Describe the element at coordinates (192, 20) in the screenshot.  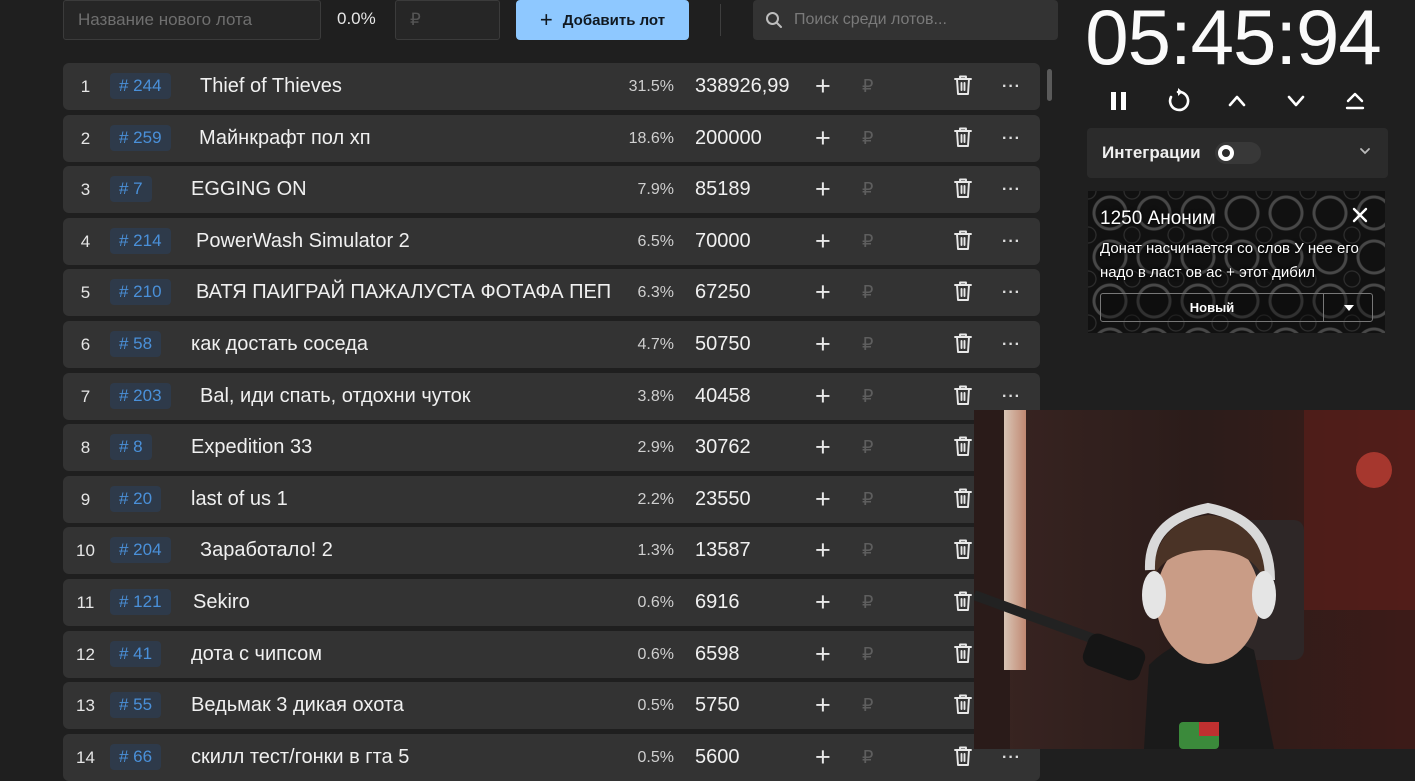
I see `new-lot-name-input` at that location.